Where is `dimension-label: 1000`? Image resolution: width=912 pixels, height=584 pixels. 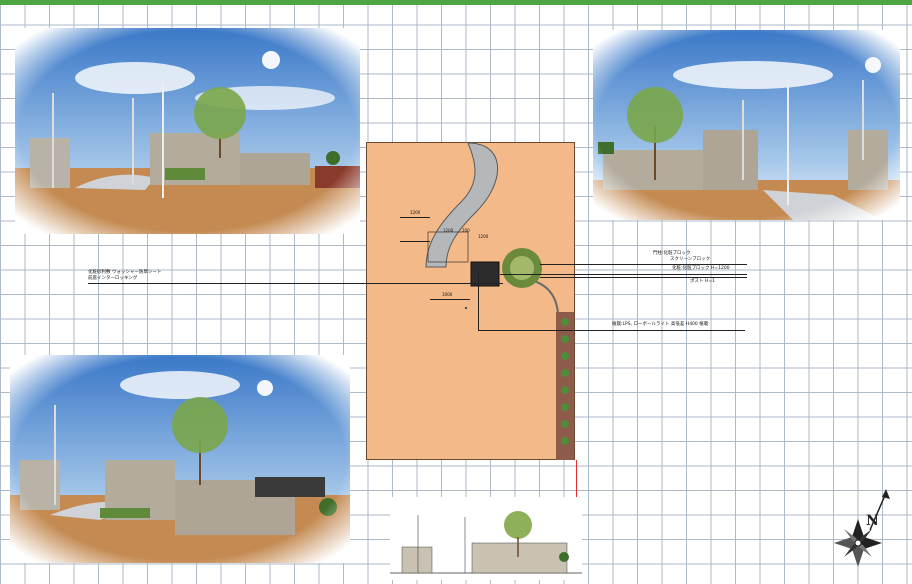 dimension-label: 1000 is located at coordinates (447, 294).